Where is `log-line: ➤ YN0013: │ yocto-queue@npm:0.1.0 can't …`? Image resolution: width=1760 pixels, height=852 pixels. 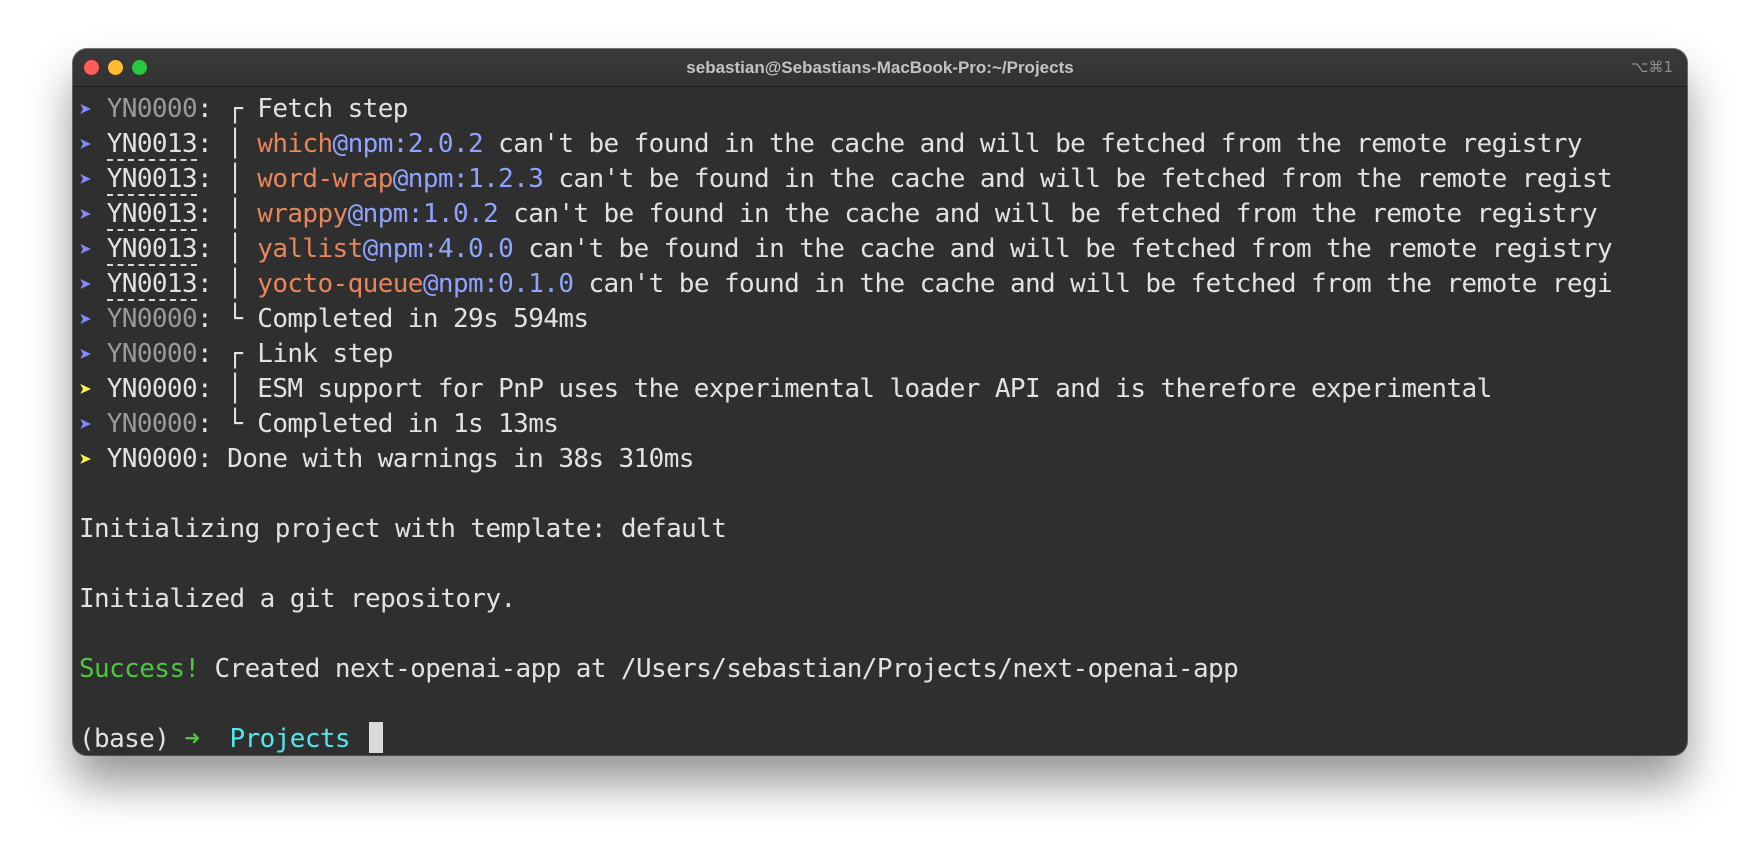
log-line: ➤ YN0013: │ yocto-queue@npm:0.1.0 can't … is located at coordinates (879, 284).